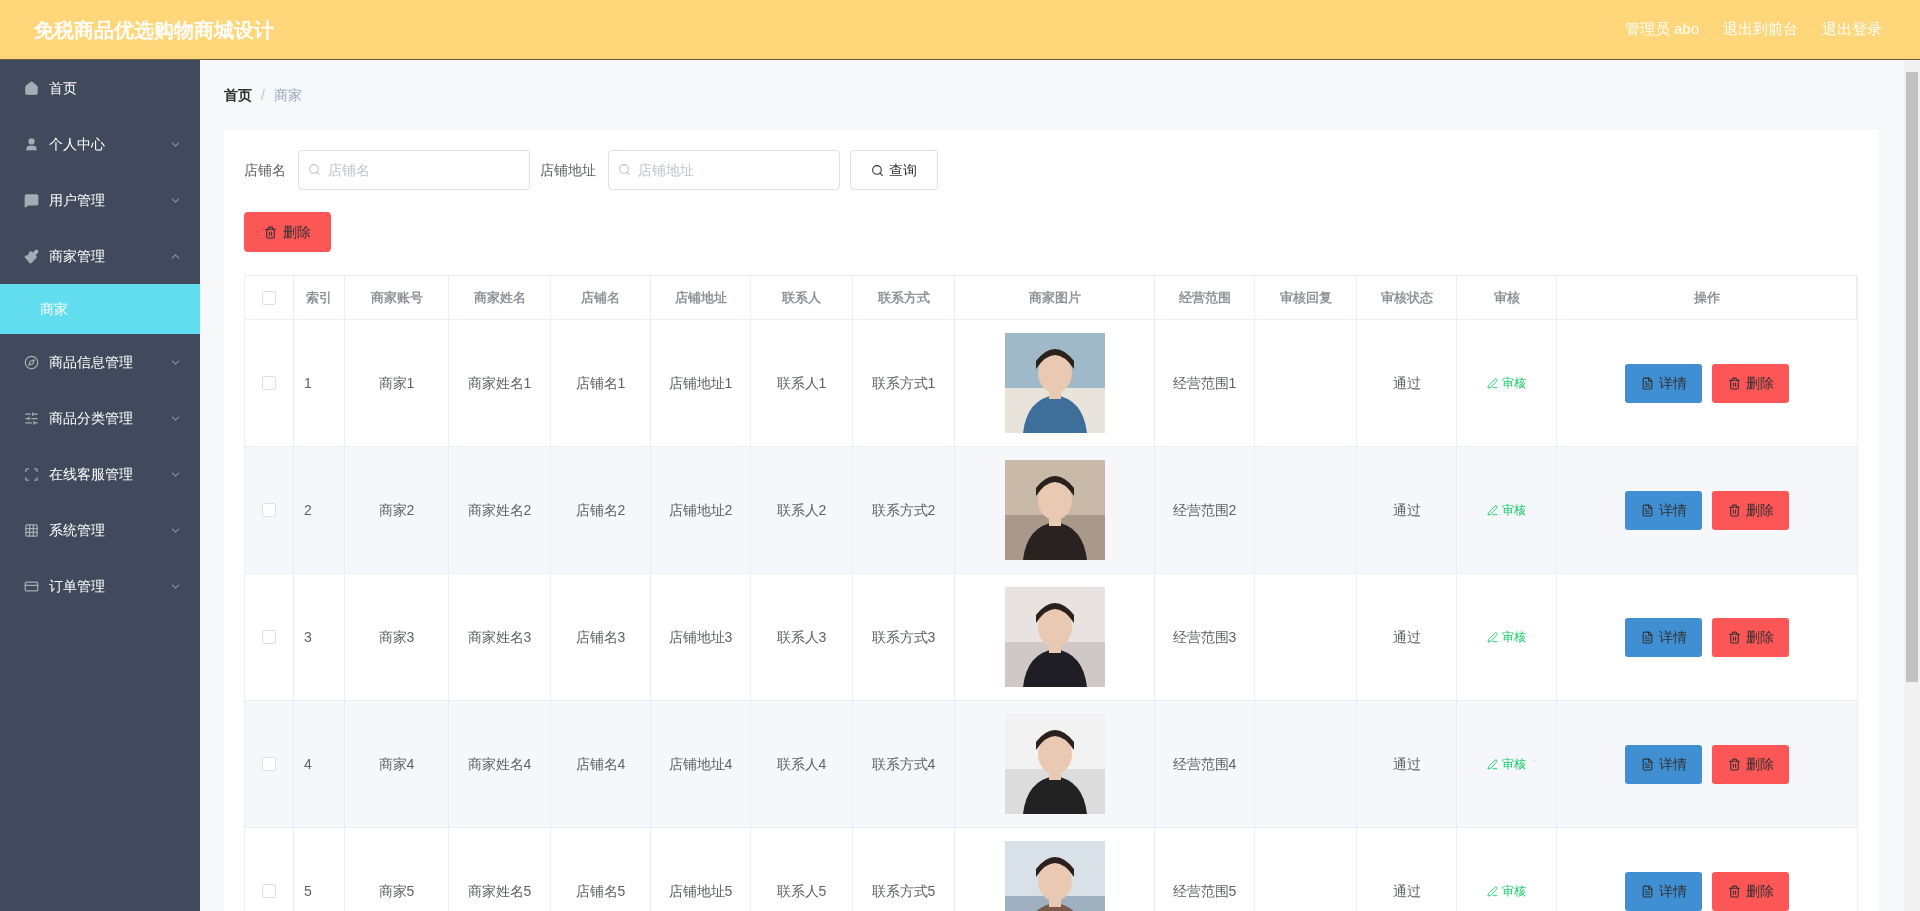 The width and height of the screenshot is (1920, 911). What do you see at coordinates (31, 144) in the screenshot?
I see `user-icon` at bounding box center [31, 144].